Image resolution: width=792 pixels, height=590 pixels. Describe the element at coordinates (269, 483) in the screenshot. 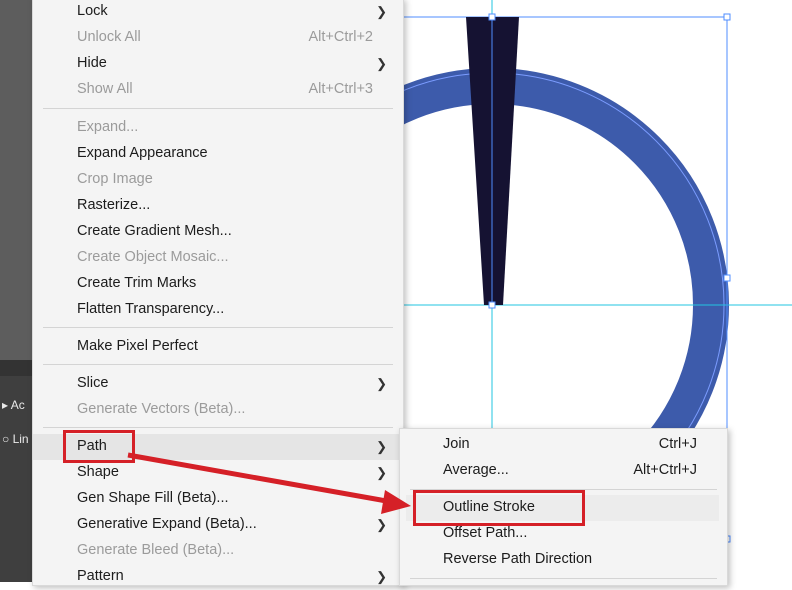

I see `annotation-arrow-icon` at that location.